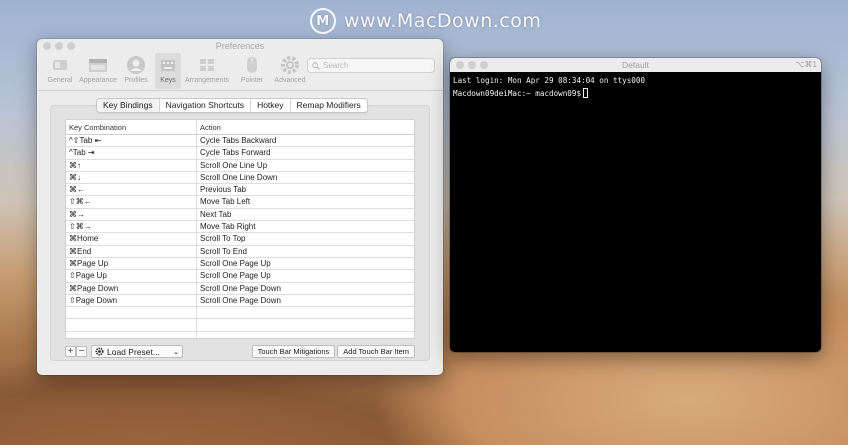 The image size is (848, 445). I want to click on terminal-prompt: Macdown09deiMac:~ macdown09$, so click(517, 93).